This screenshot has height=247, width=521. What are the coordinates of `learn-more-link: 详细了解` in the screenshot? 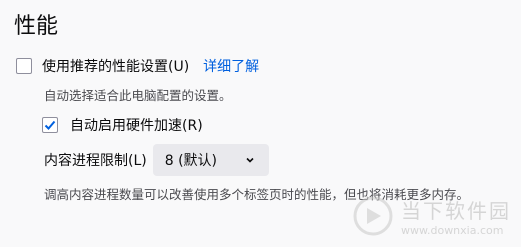 It's located at (231, 66).